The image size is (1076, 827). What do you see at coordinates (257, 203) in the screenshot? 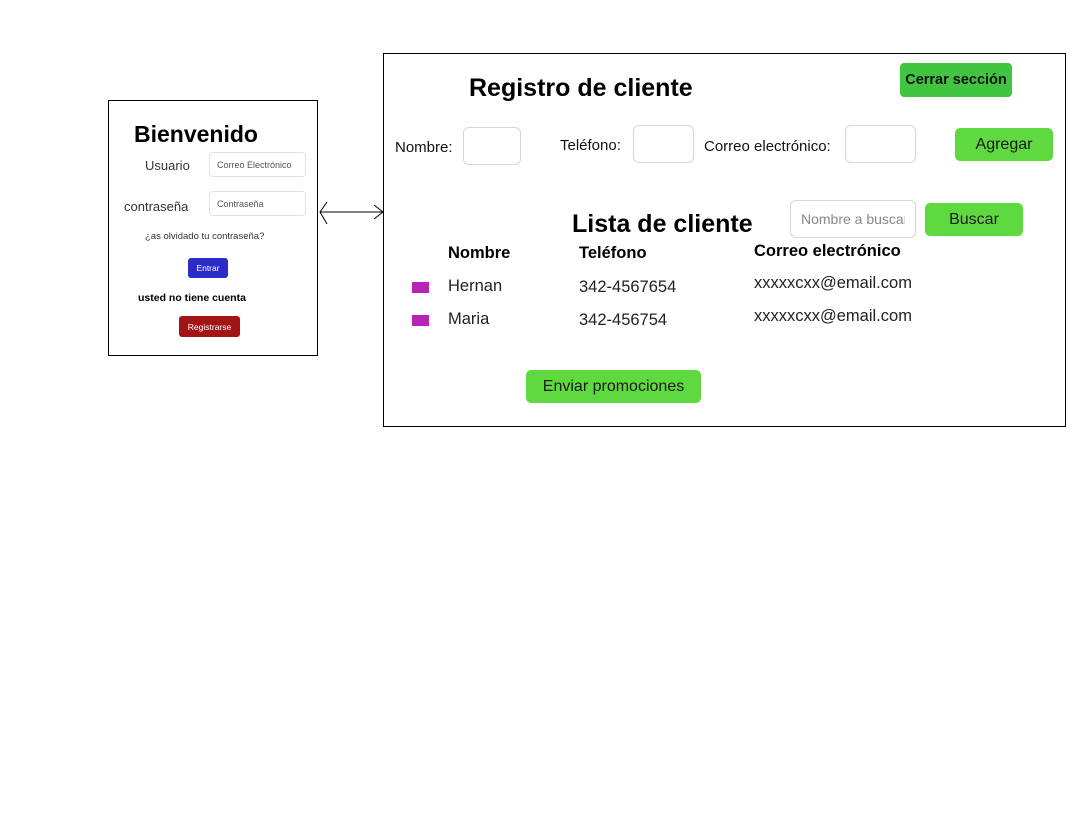
I see `password-input` at bounding box center [257, 203].